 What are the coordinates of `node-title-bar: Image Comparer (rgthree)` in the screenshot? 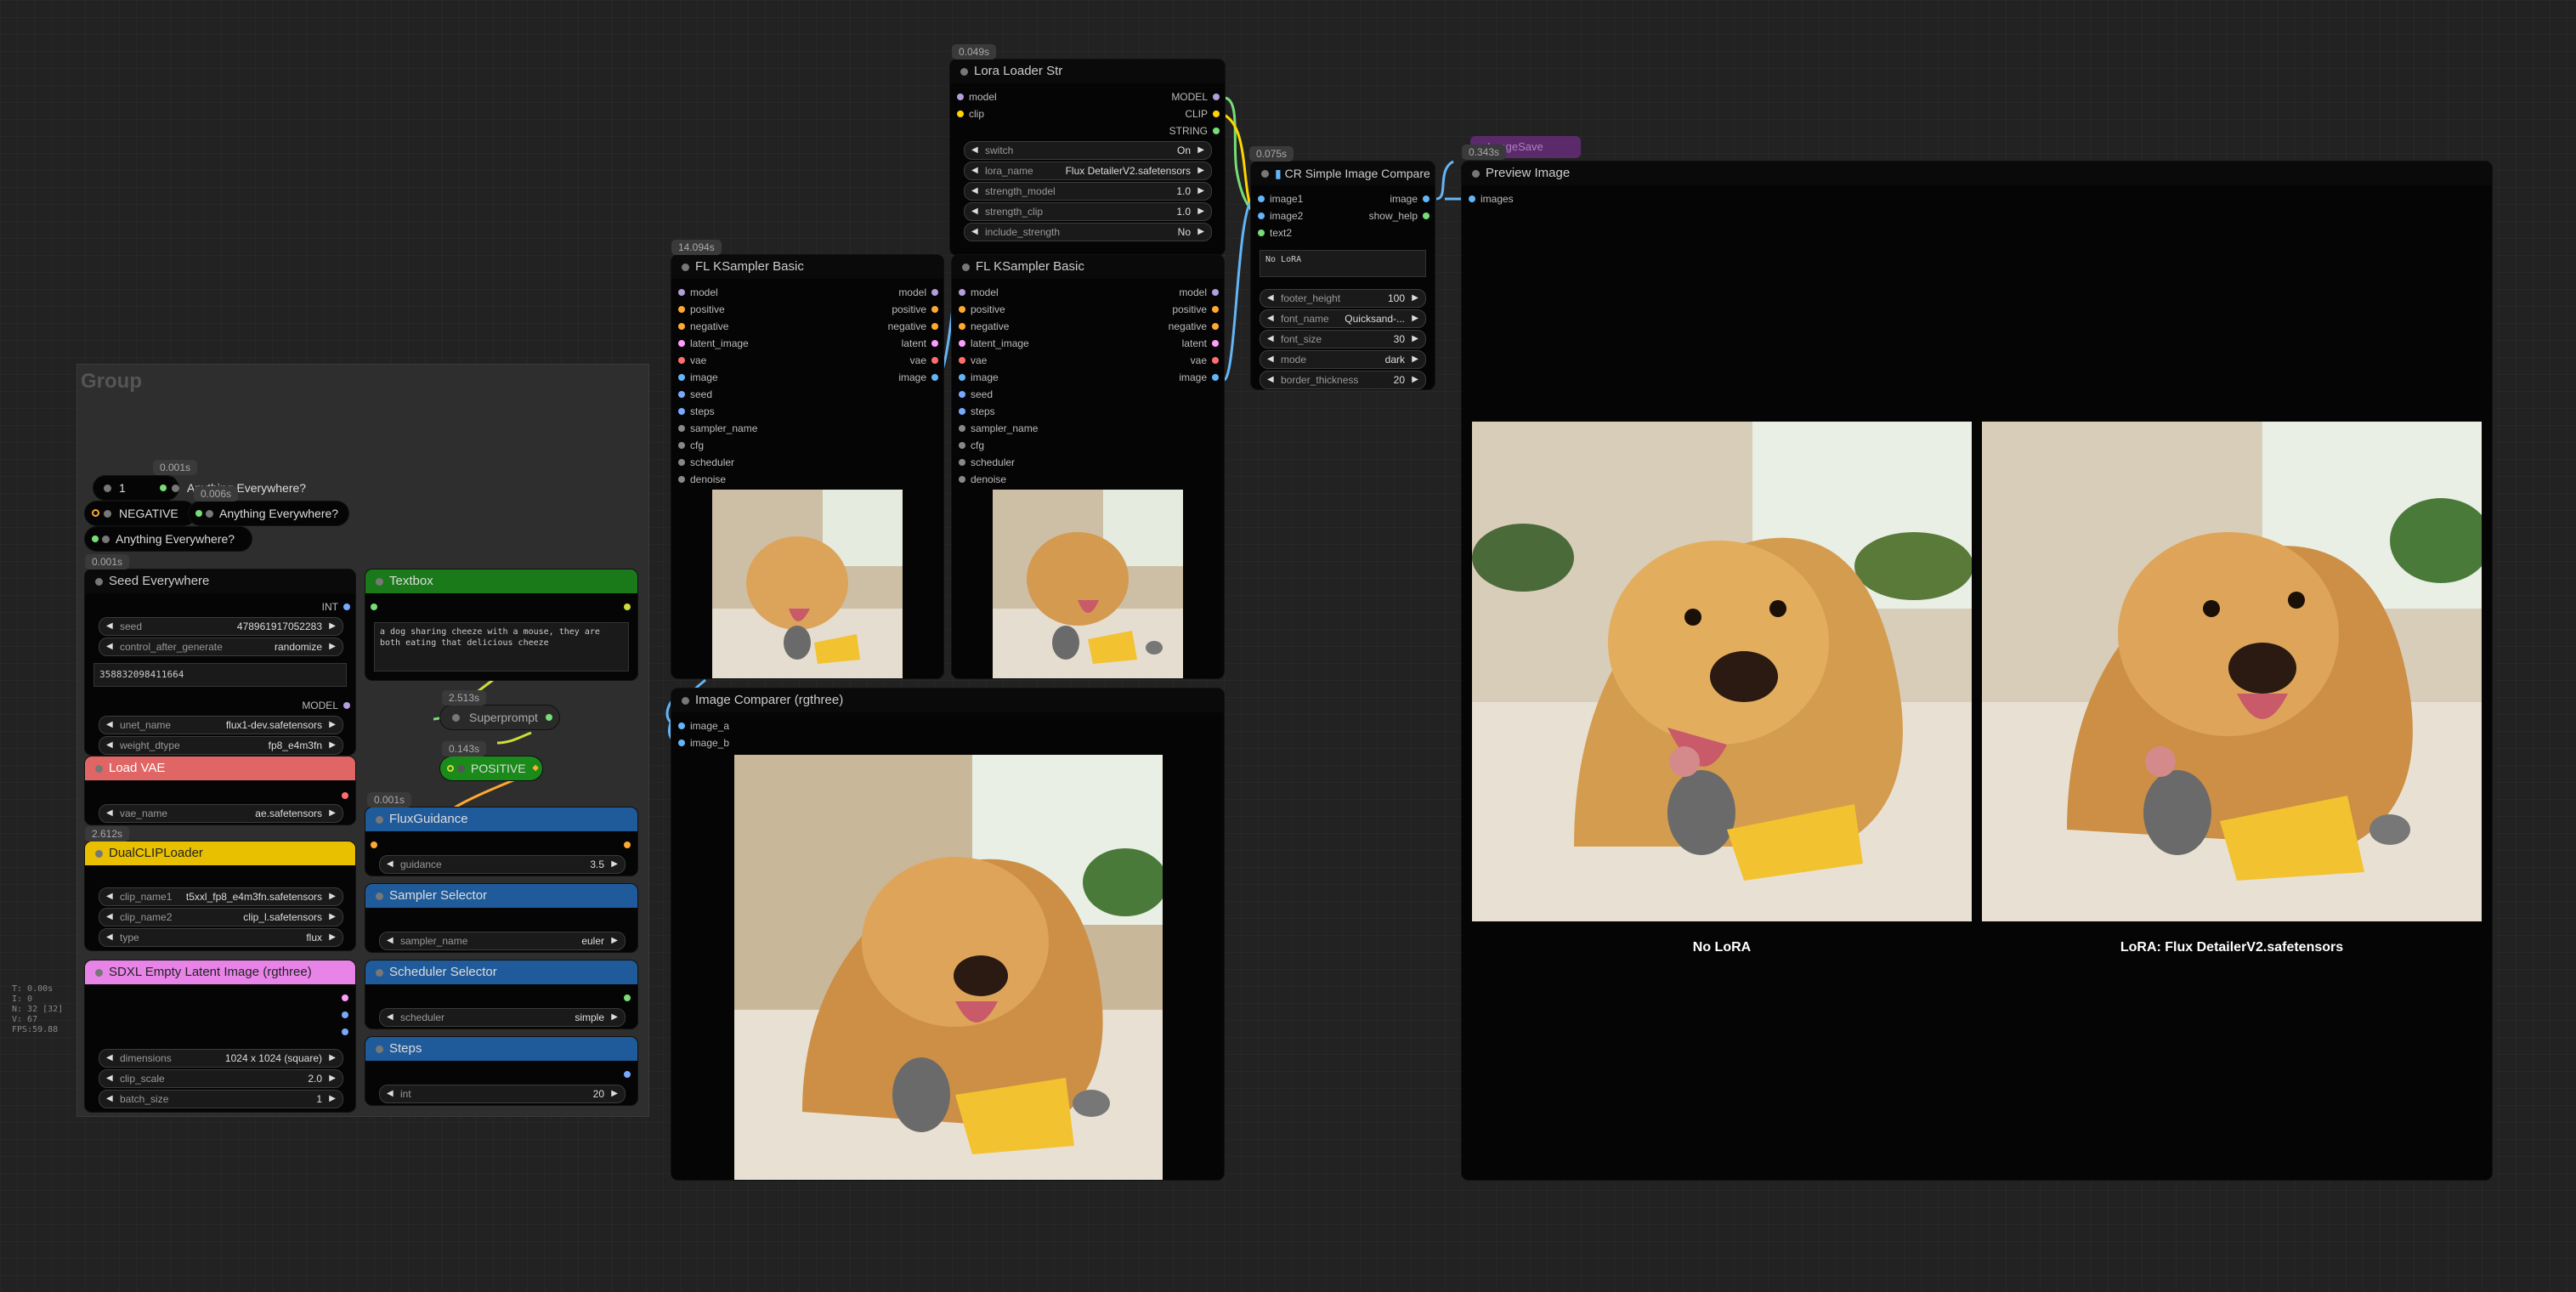 It's located at (947, 700).